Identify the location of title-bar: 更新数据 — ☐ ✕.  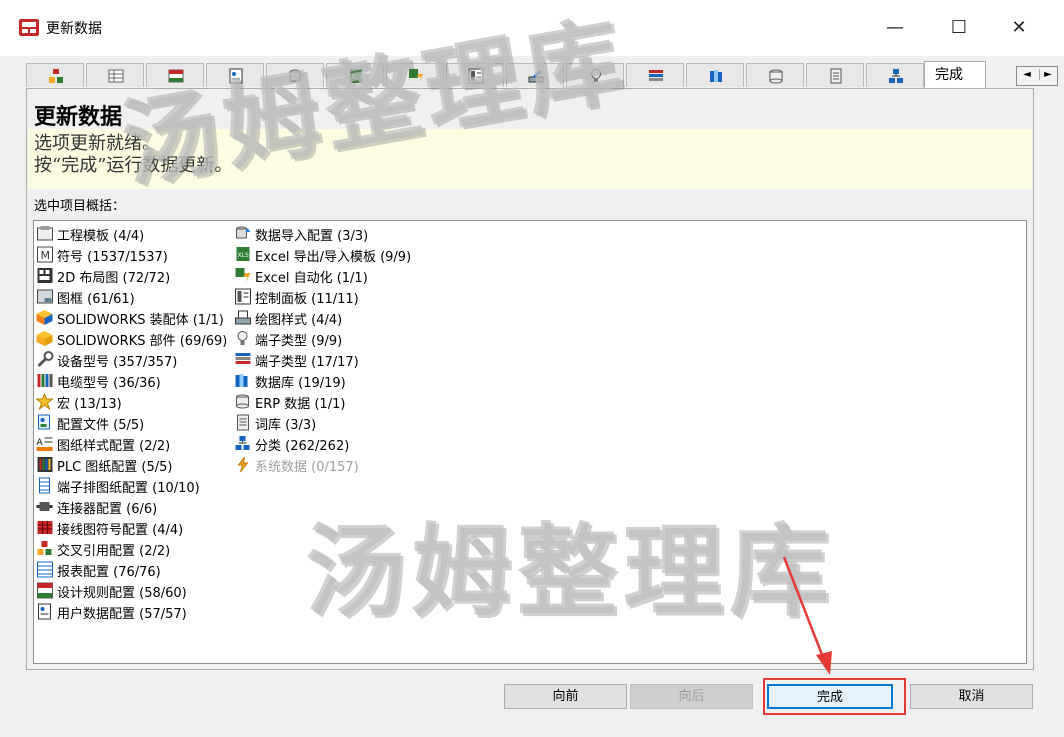
(532, 28).